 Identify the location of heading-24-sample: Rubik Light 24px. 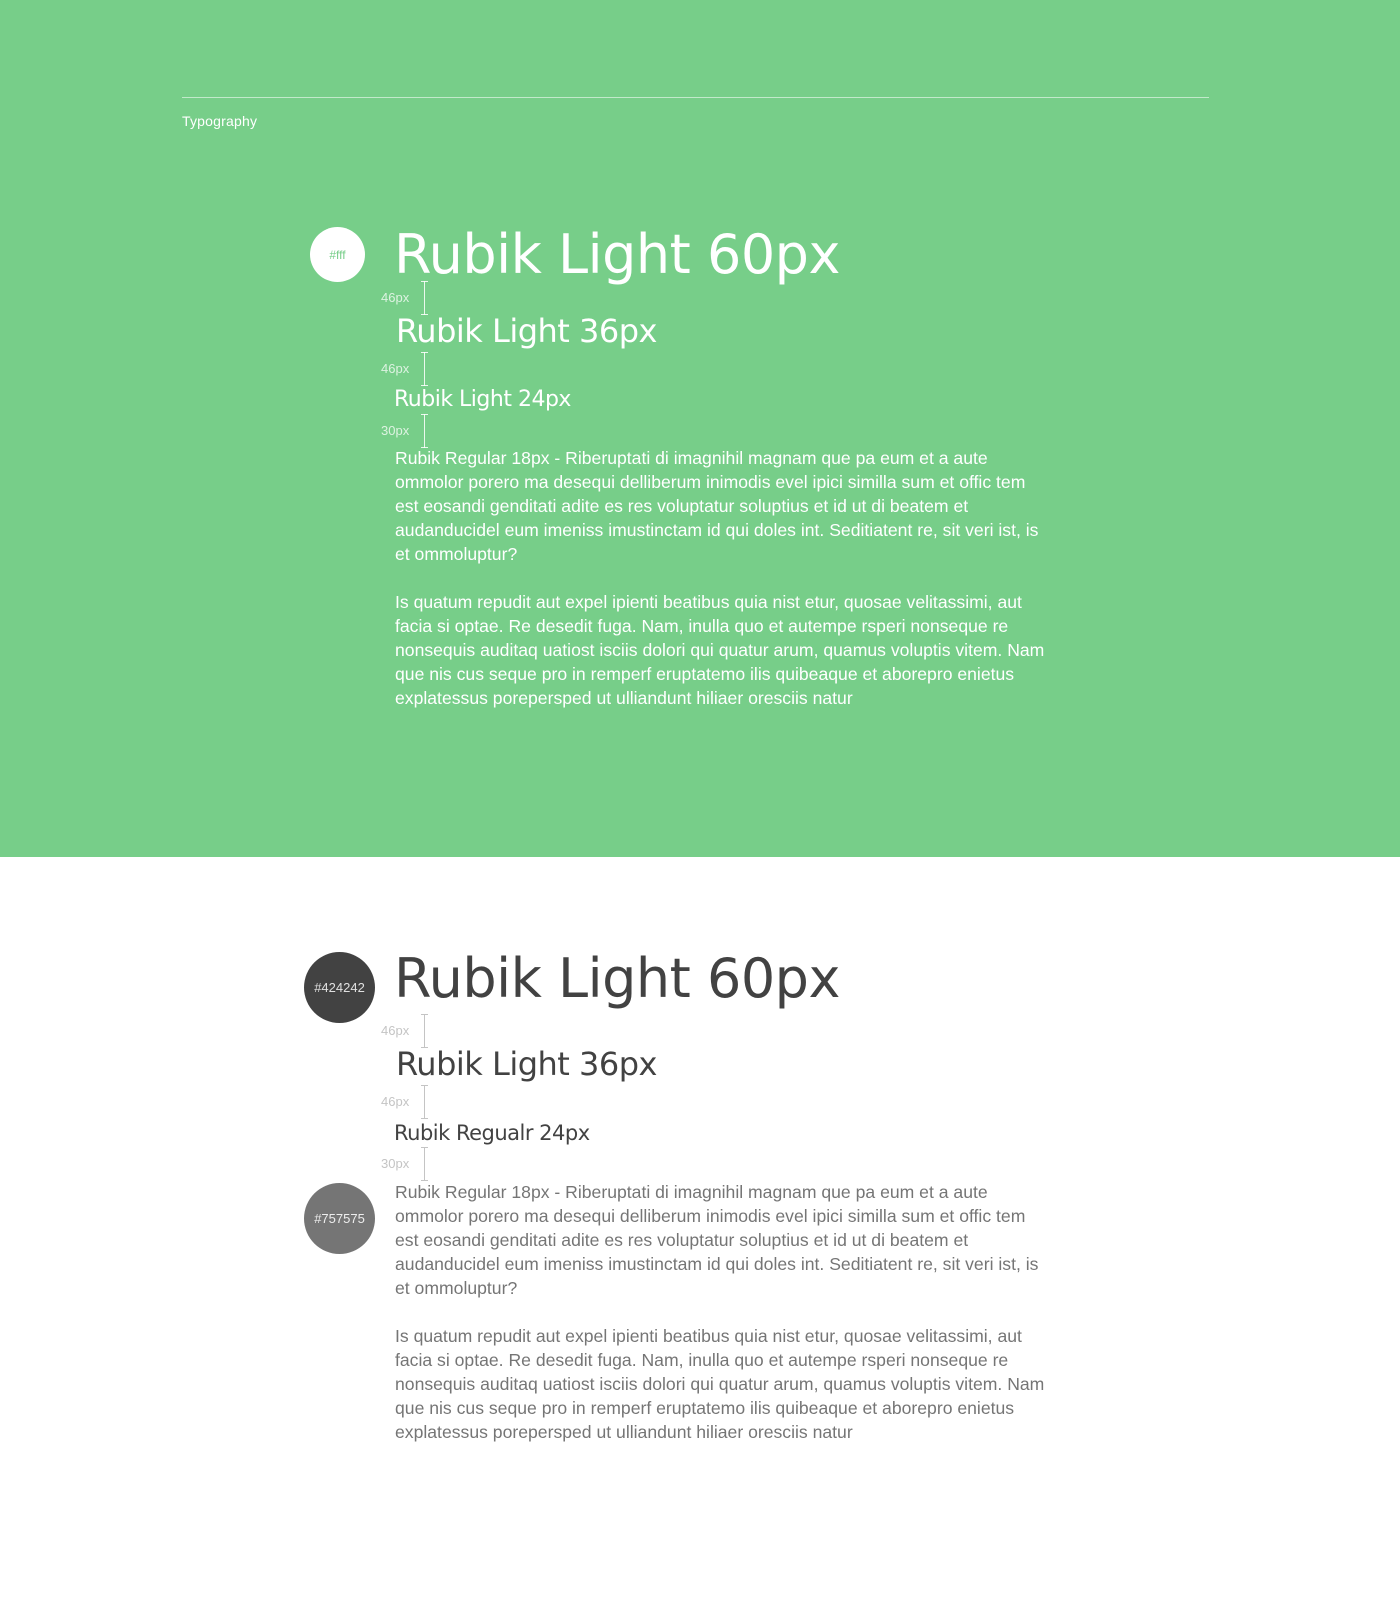
(482, 399).